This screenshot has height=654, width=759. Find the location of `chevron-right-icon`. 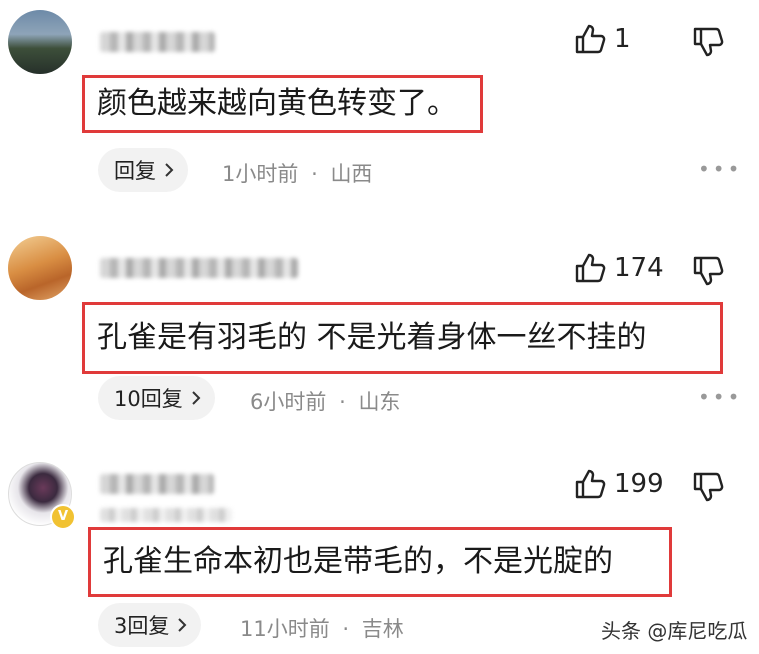

chevron-right-icon is located at coordinates (182, 625).